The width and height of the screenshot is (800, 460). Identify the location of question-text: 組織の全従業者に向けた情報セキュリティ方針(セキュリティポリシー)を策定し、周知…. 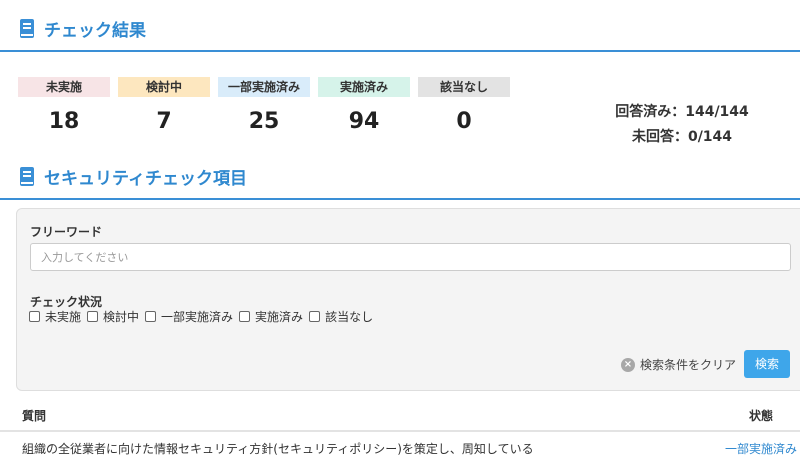
(278, 449).